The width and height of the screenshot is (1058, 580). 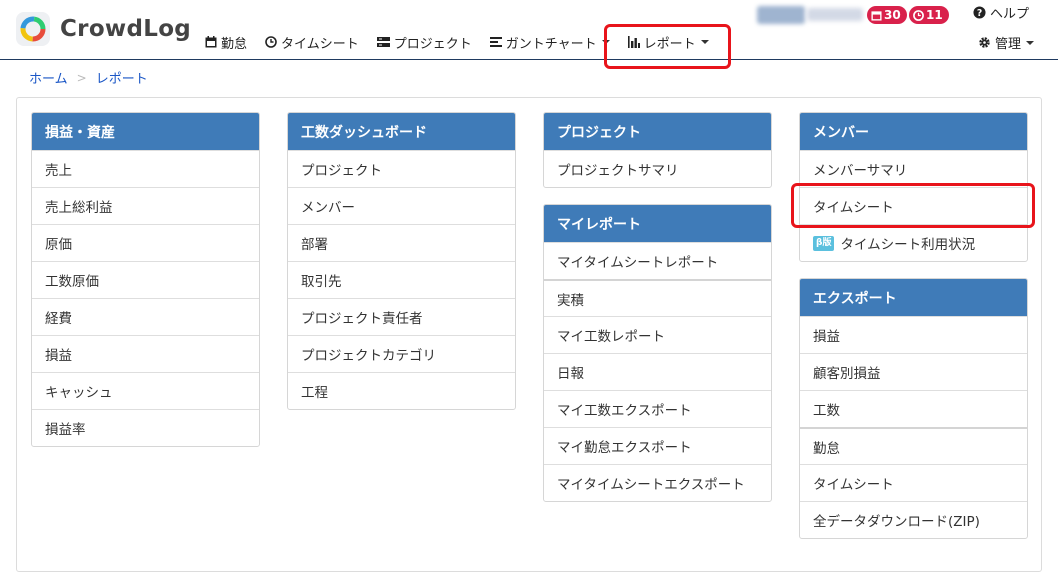 What do you see at coordinates (1030, 42) in the screenshot?
I see `chevron-down-icon` at bounding box center [1030, 42].